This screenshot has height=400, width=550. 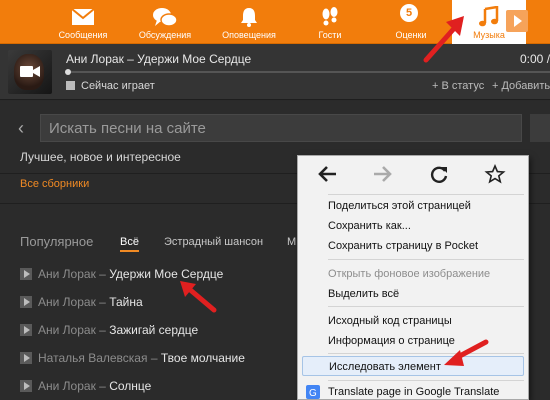 I want to click on add-to-status-link: + В статус, so click(x=458, y=86).